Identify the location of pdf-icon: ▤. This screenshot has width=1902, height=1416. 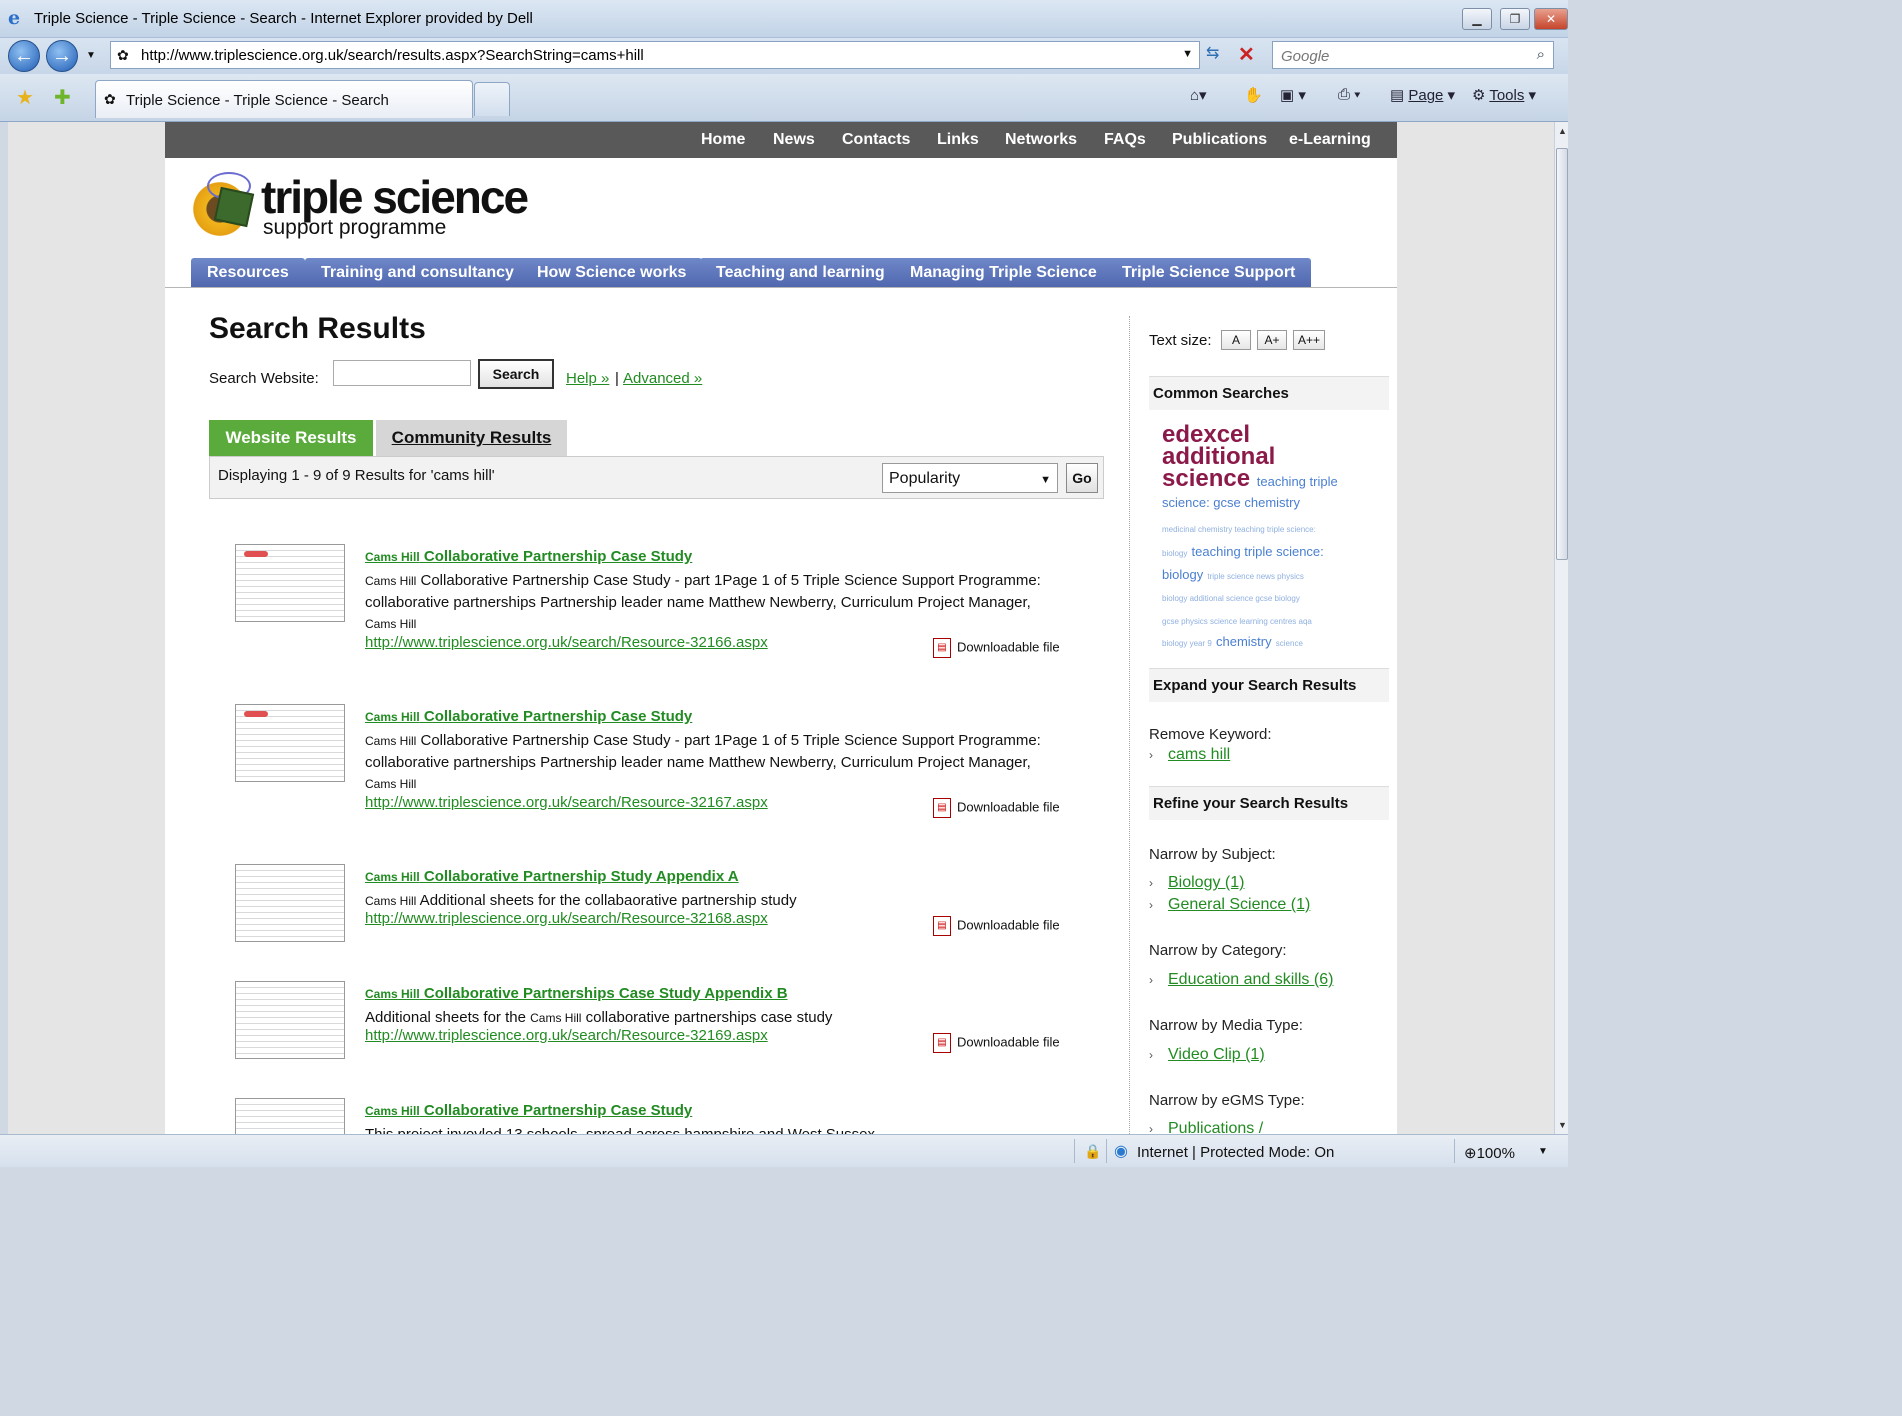
(942, 648).